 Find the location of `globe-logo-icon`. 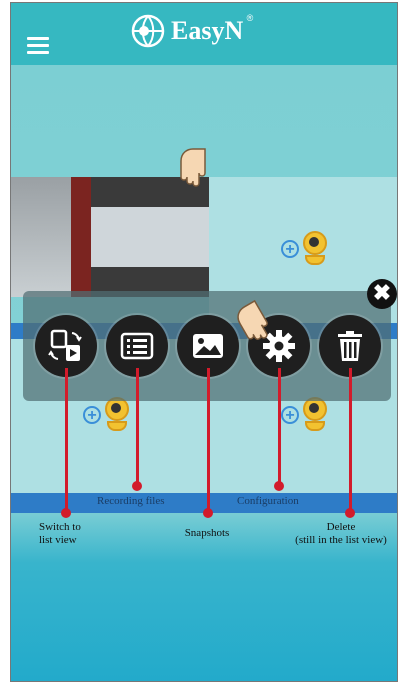

globe-logo-icon is located at coordinates (148, 31).